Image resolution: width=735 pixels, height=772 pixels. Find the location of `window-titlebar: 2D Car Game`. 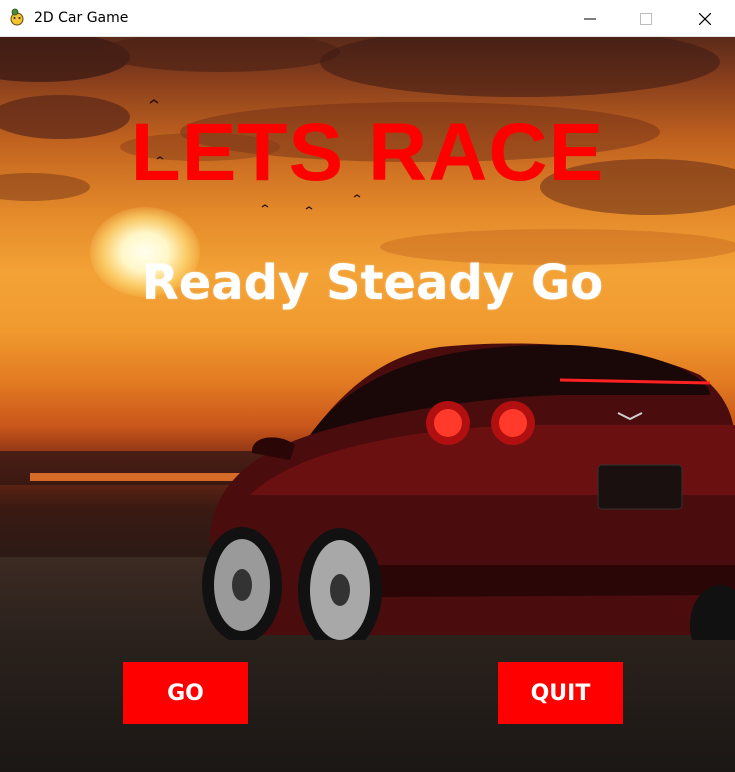

window-titlebar: 2D Car Game is located at coordinates (367, 18).